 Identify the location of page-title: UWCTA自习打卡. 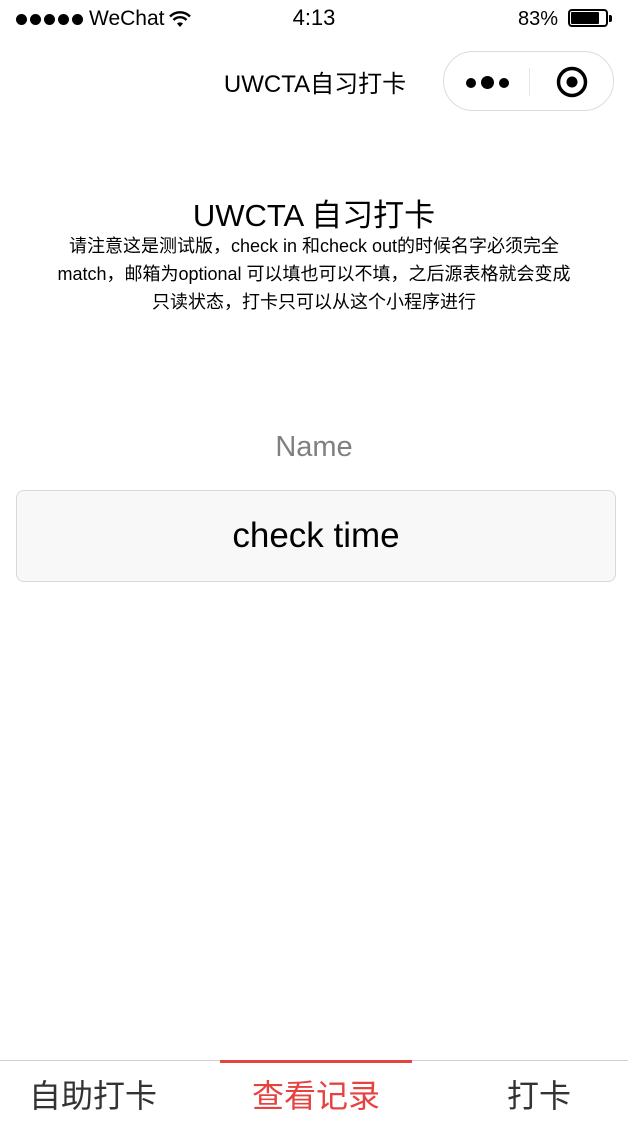
(315, 84).